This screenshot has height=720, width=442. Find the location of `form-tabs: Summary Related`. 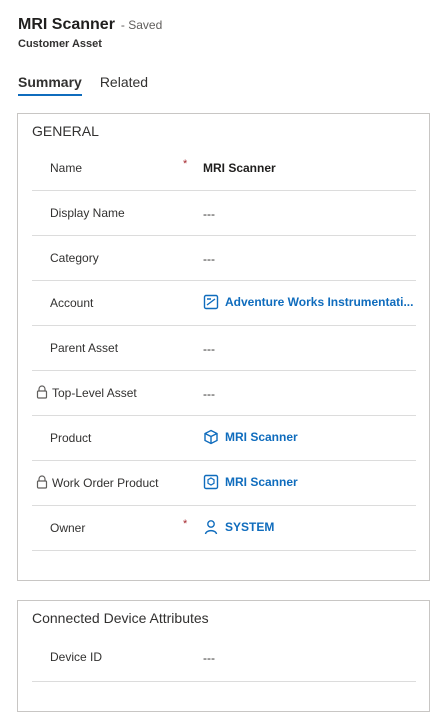

form-tabs: Summary Related is located at coordinates (92, 85).